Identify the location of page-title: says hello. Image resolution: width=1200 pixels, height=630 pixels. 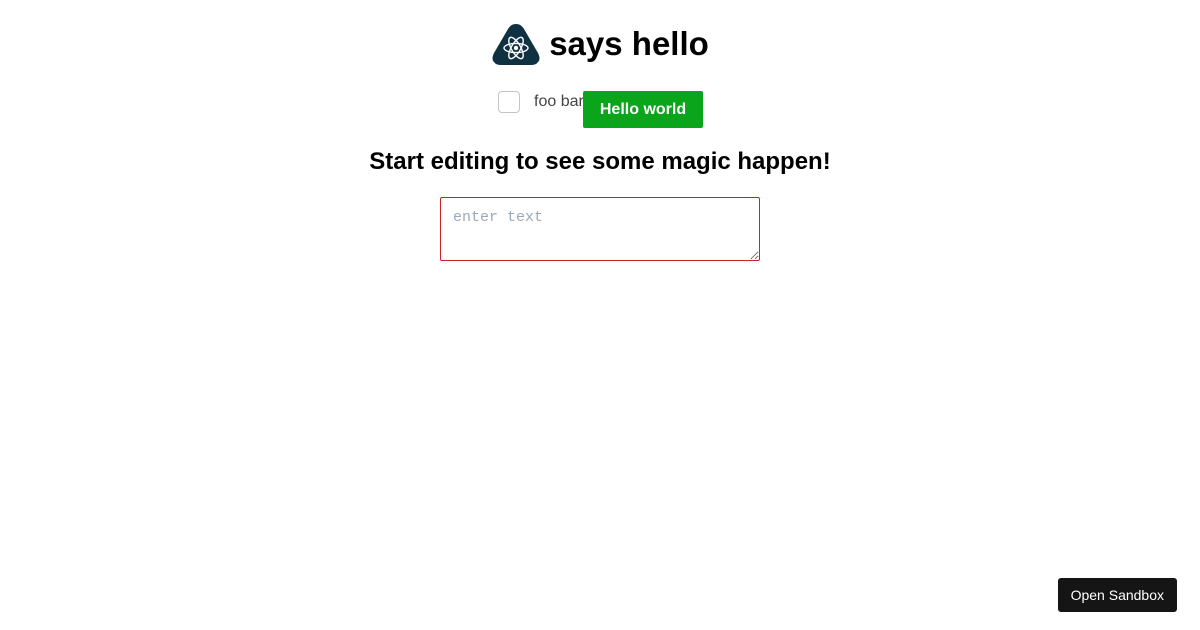
(629, 43).